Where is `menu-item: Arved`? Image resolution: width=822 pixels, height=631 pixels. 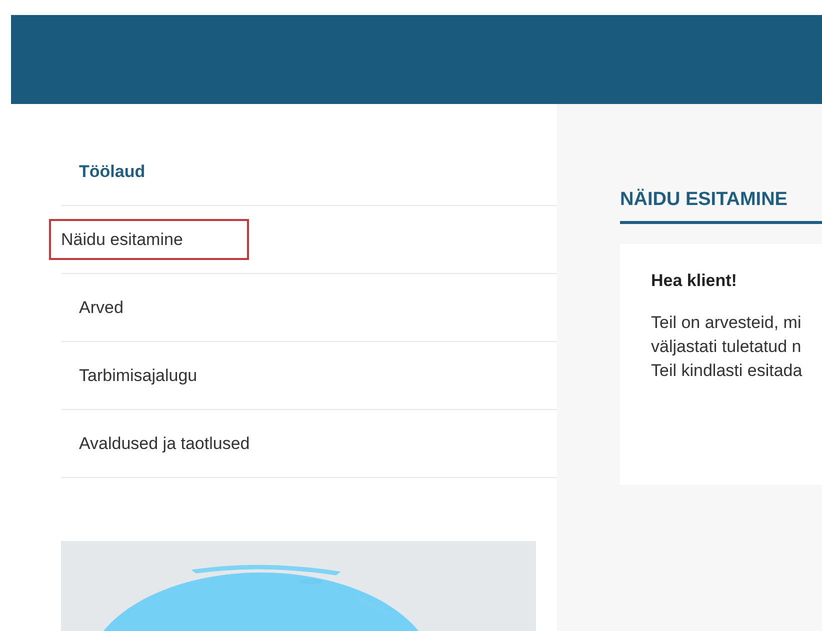
menu-item: Arved is located at coordinates (101, 307).